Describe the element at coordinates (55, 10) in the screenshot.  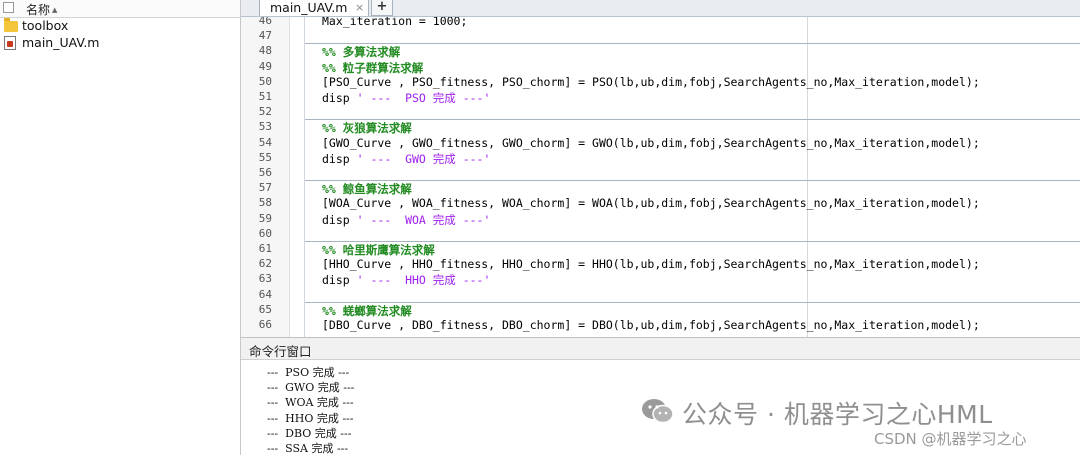
I see `sort-ascending-icon: ▲` at that location.